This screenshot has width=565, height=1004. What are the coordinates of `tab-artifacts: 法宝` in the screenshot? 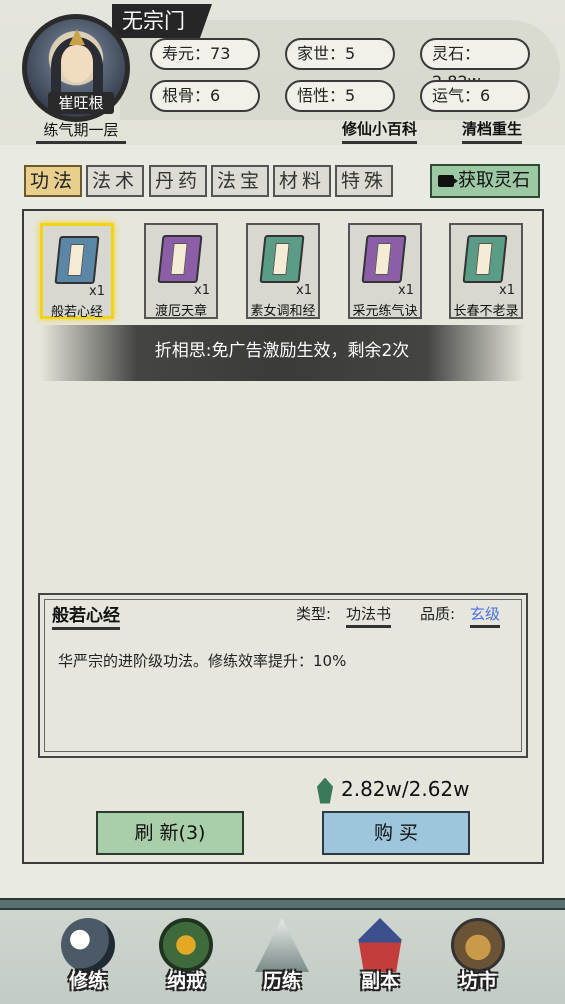 It's located at (240, 181).